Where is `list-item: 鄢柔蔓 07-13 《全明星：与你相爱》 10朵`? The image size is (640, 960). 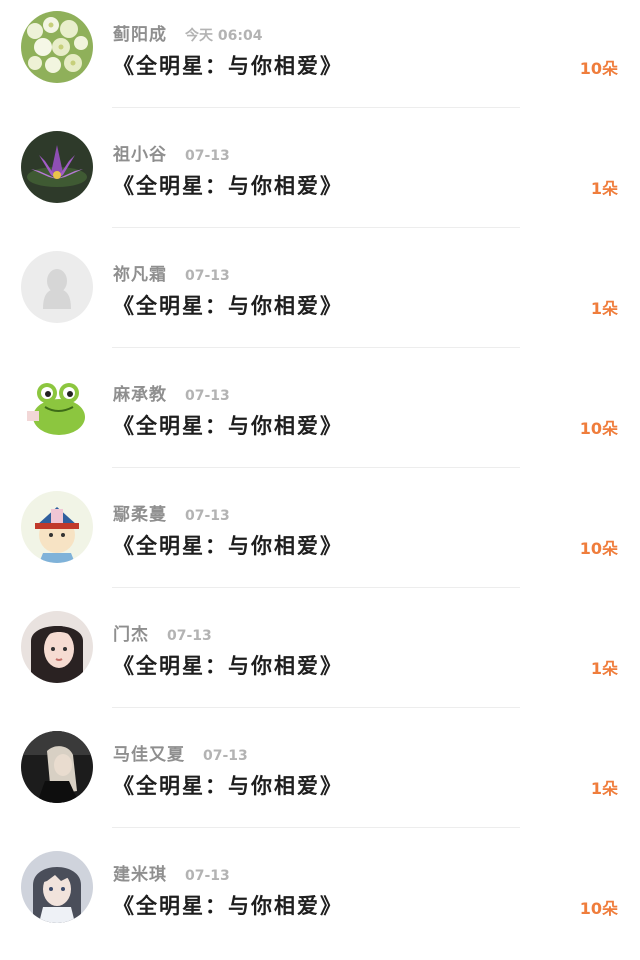 list-item: 鄢柔蔓 07-13 《全明星：与你相爱》 10朵 is located at coordinates (320, 540).